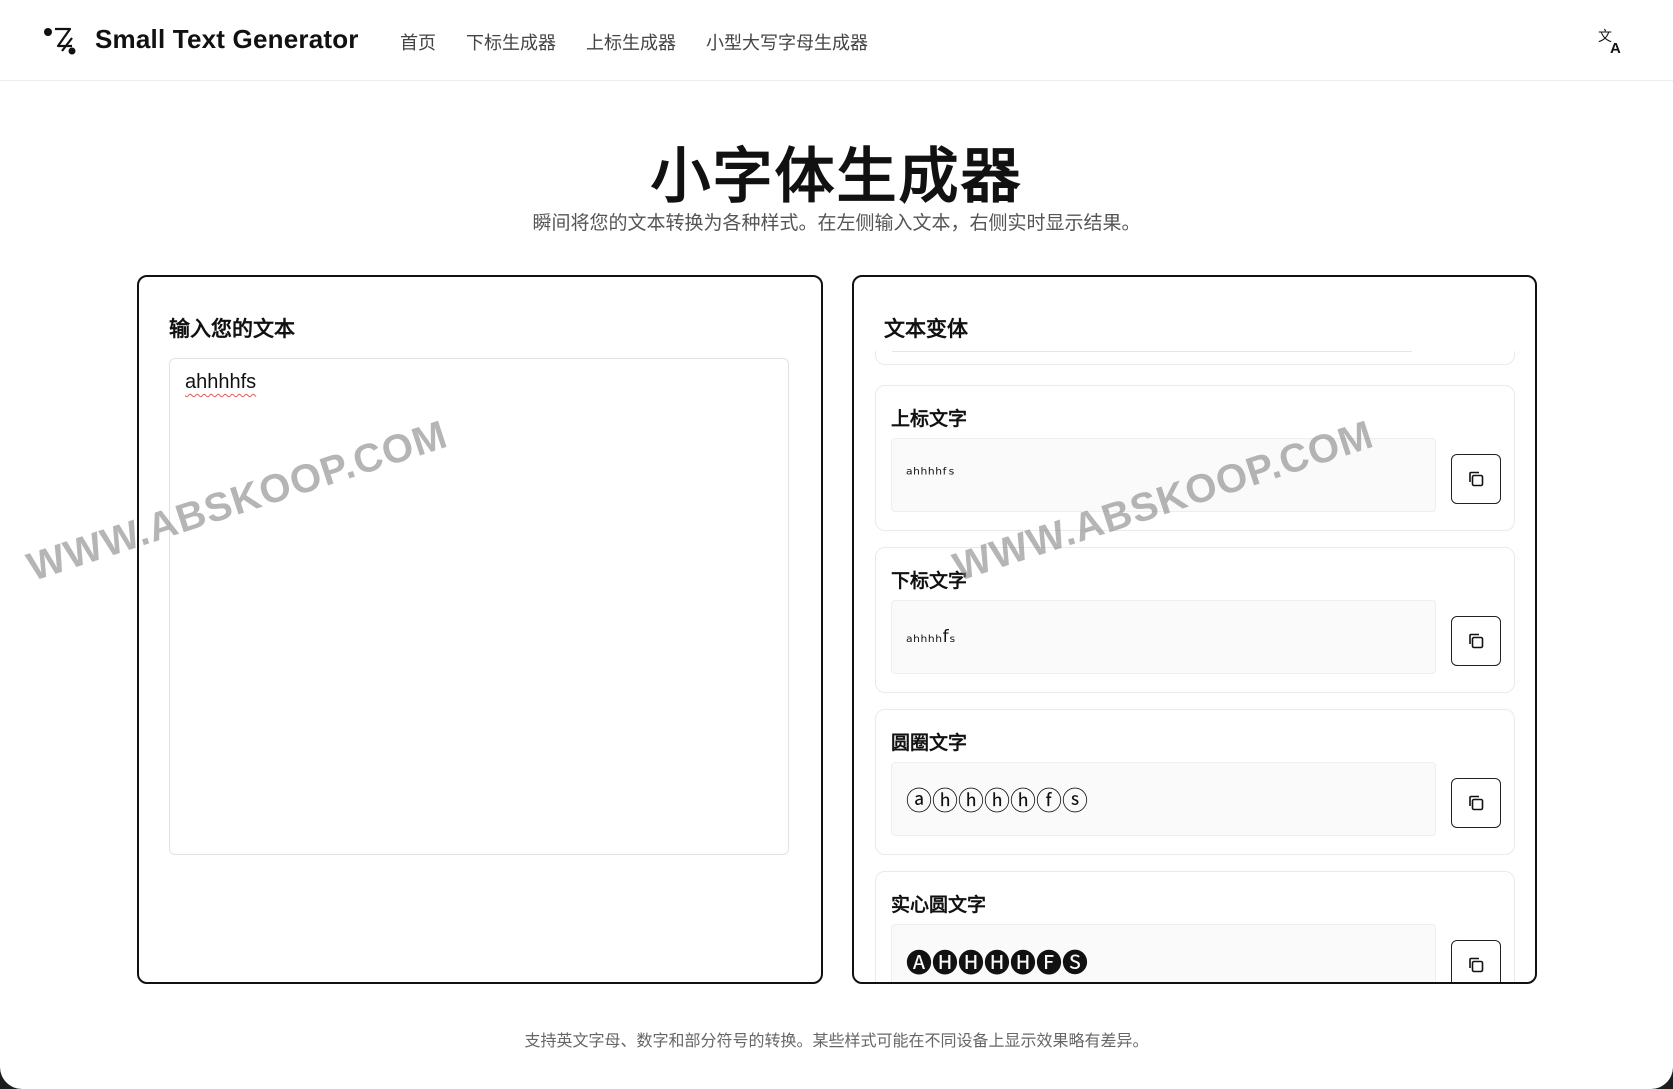  What do you see at coordinates (232, 329) in the screenshot?
I see `input-card-title: 输入您的文本` at bounding box center [232, 329].